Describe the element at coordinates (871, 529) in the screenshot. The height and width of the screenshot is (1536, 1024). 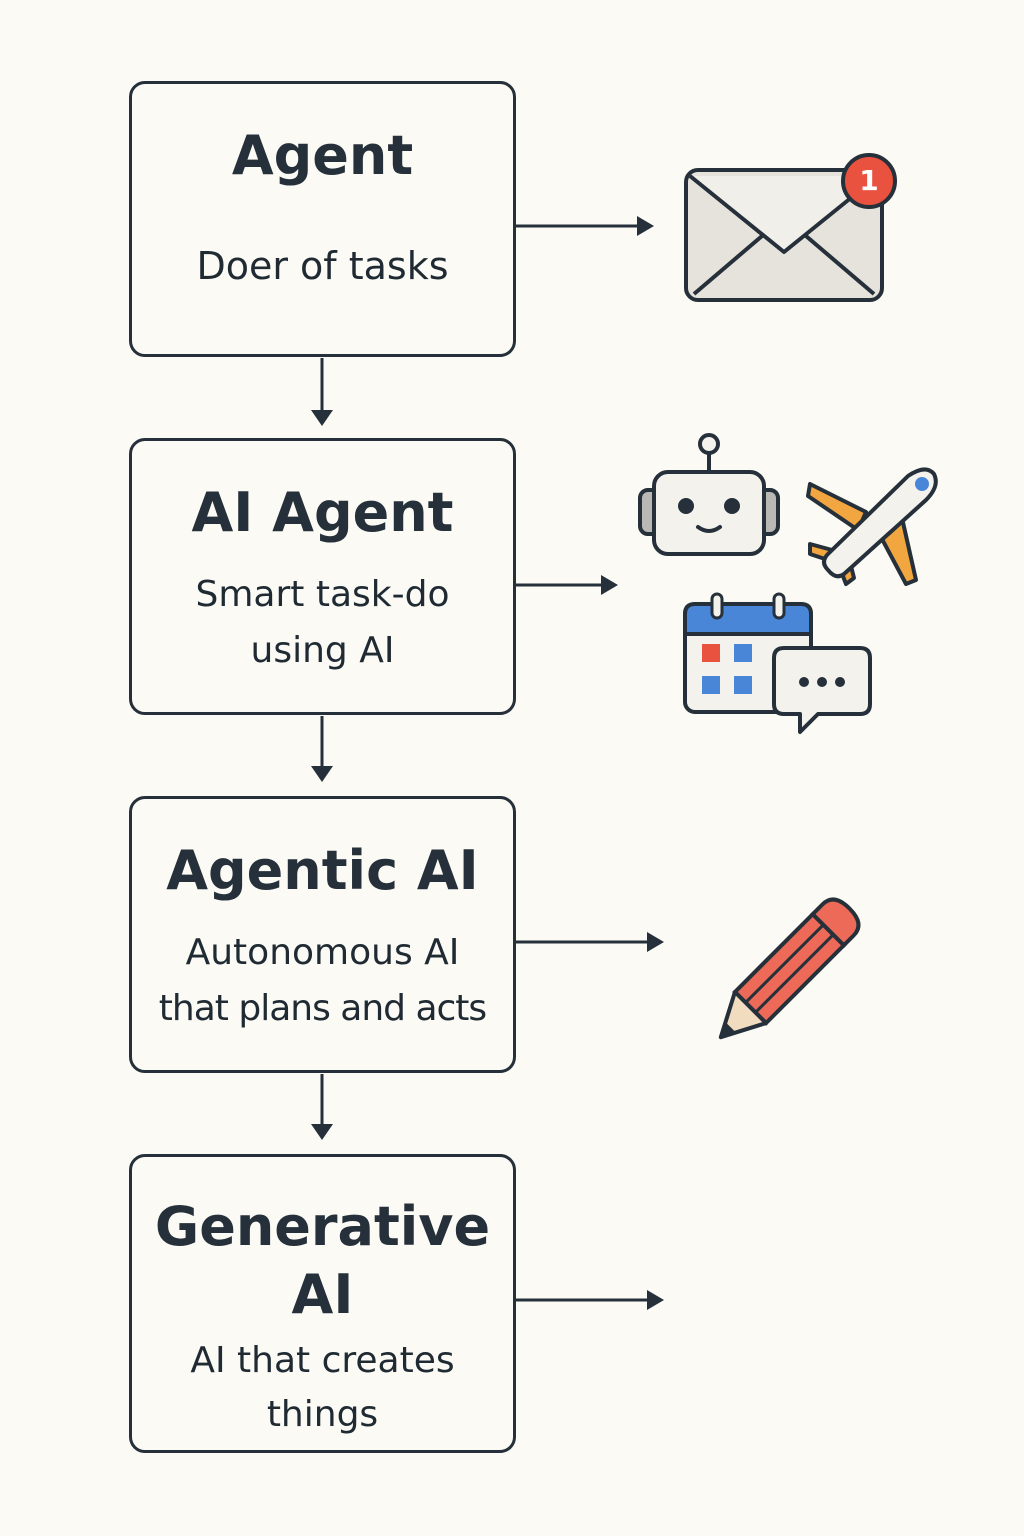
I see `airplane-icon` at that location.